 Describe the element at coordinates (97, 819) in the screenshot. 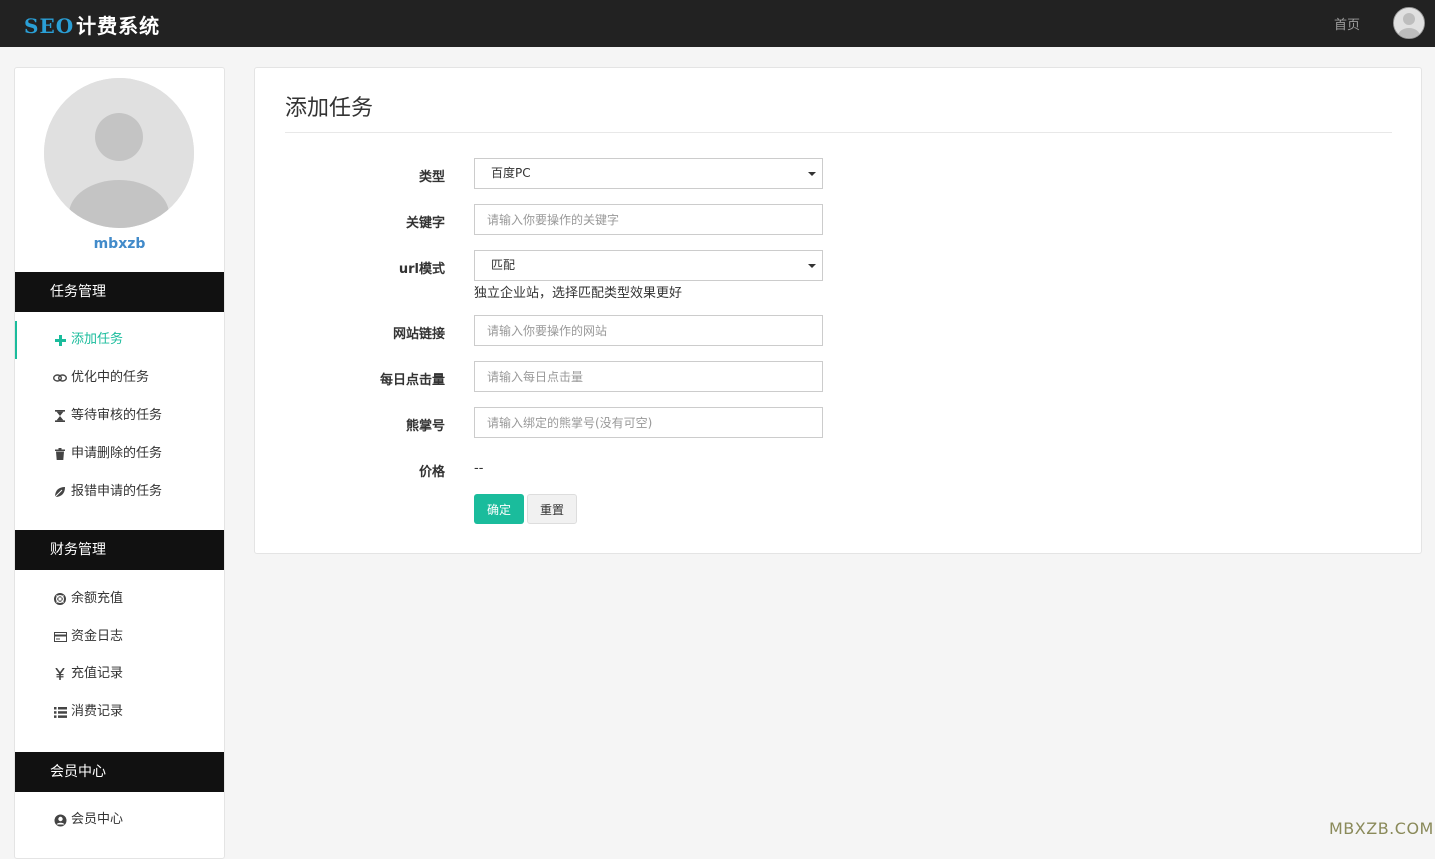

I see `sidebar-item-label: 会员中心` at that location.